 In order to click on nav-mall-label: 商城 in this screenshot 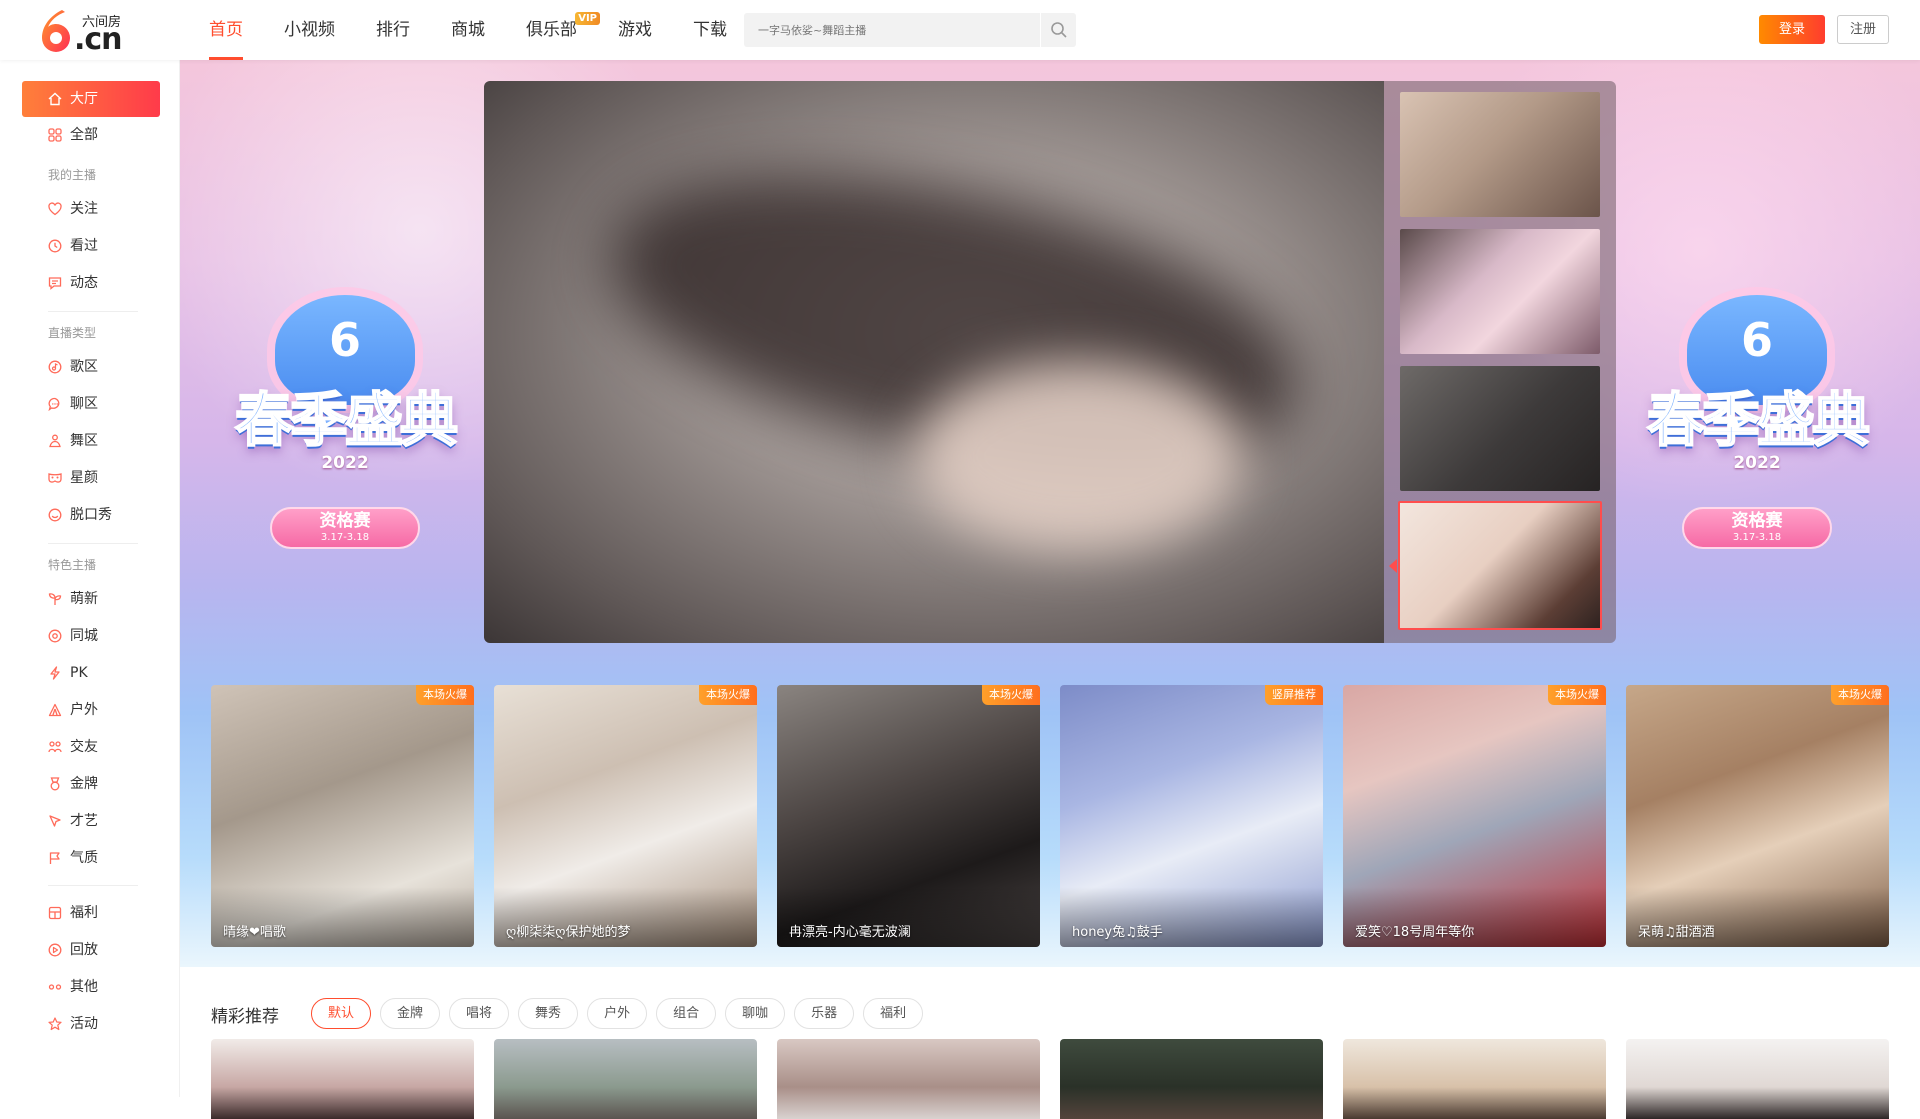, I will do `click(468, 30)`.